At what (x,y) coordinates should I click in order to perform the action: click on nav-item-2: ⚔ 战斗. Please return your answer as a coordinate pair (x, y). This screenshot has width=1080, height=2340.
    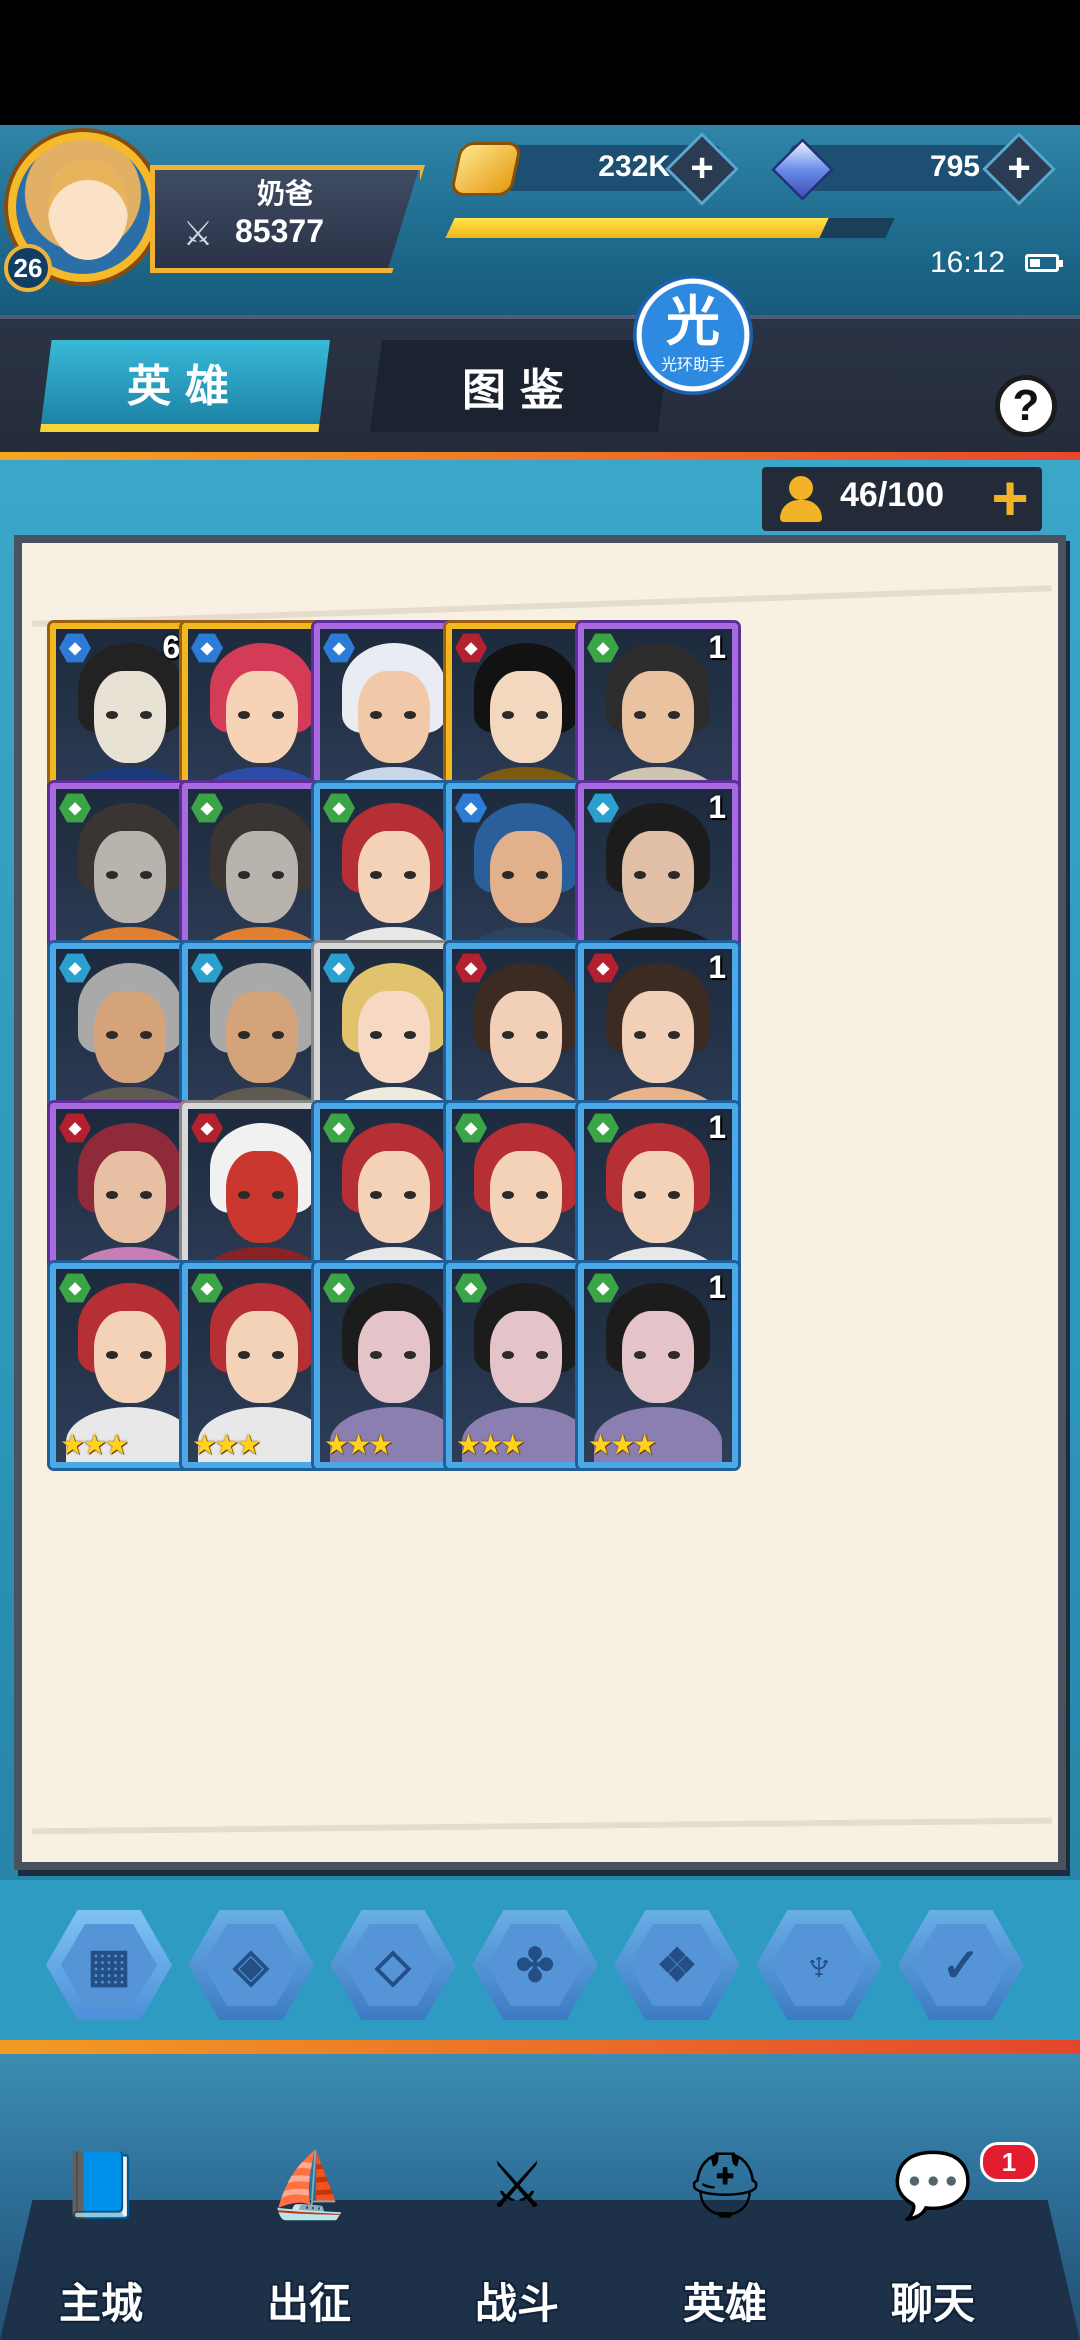
    Looking at the image, I should click on (517, 2230).